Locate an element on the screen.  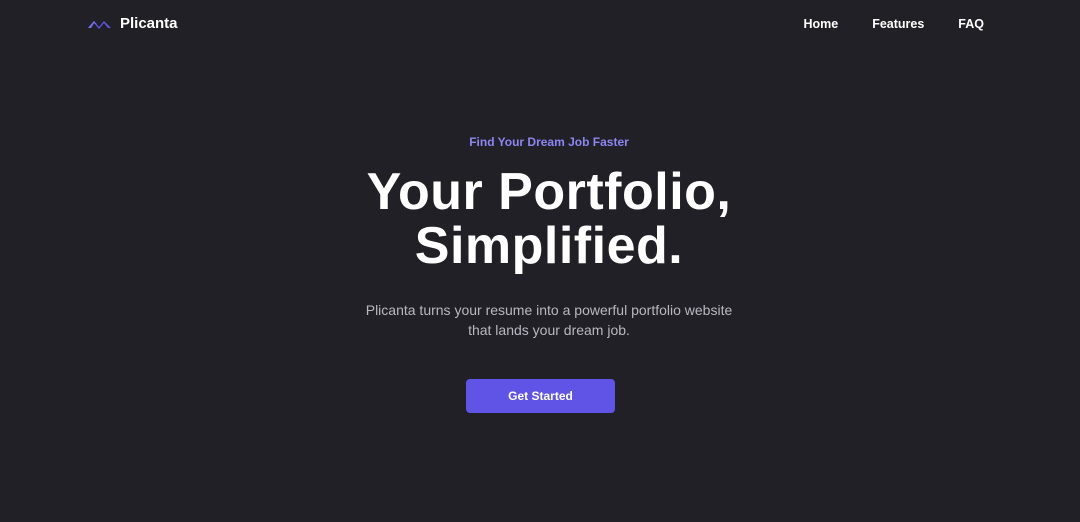
hero-headline-line-1: Your Portfolio, is located at coordinates (549, 192).